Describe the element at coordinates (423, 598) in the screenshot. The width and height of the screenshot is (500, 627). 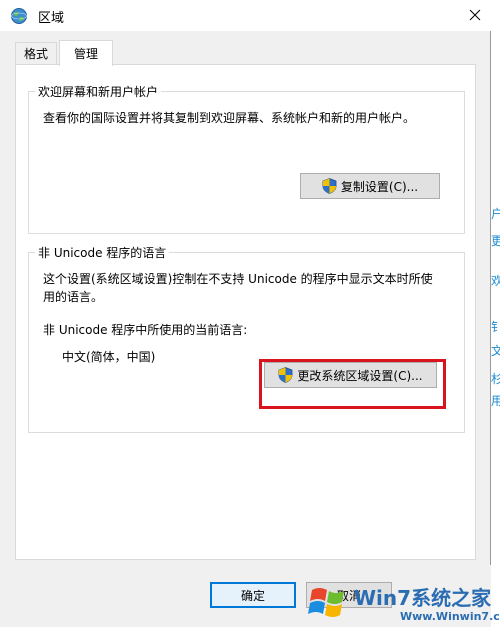
I see `watermark-brand: Win7系统之家` at that location.